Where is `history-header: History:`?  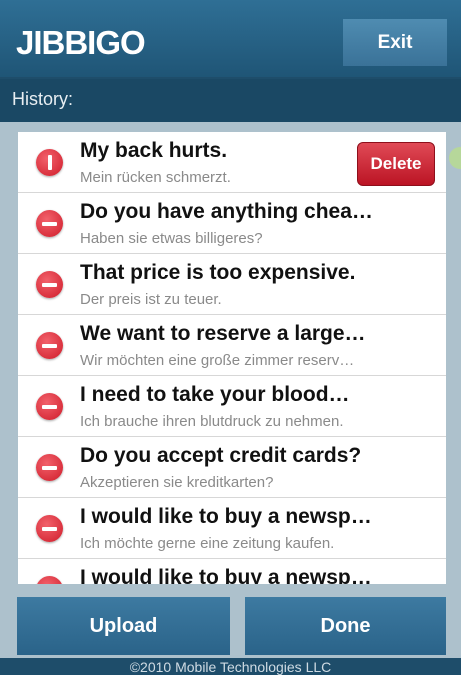
history-header: History: is located at coordinates (230, 100).